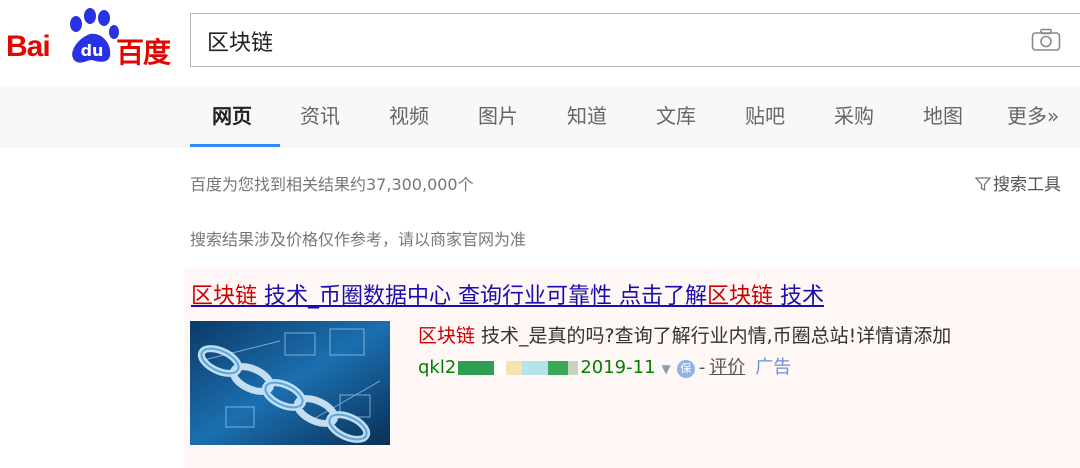 This screenshot has width=1080, height=468. What do you see at coordinates (143, 52) in the screenshot?
I see `logo-text-cn: 百度` at bounding box center [143, 52].